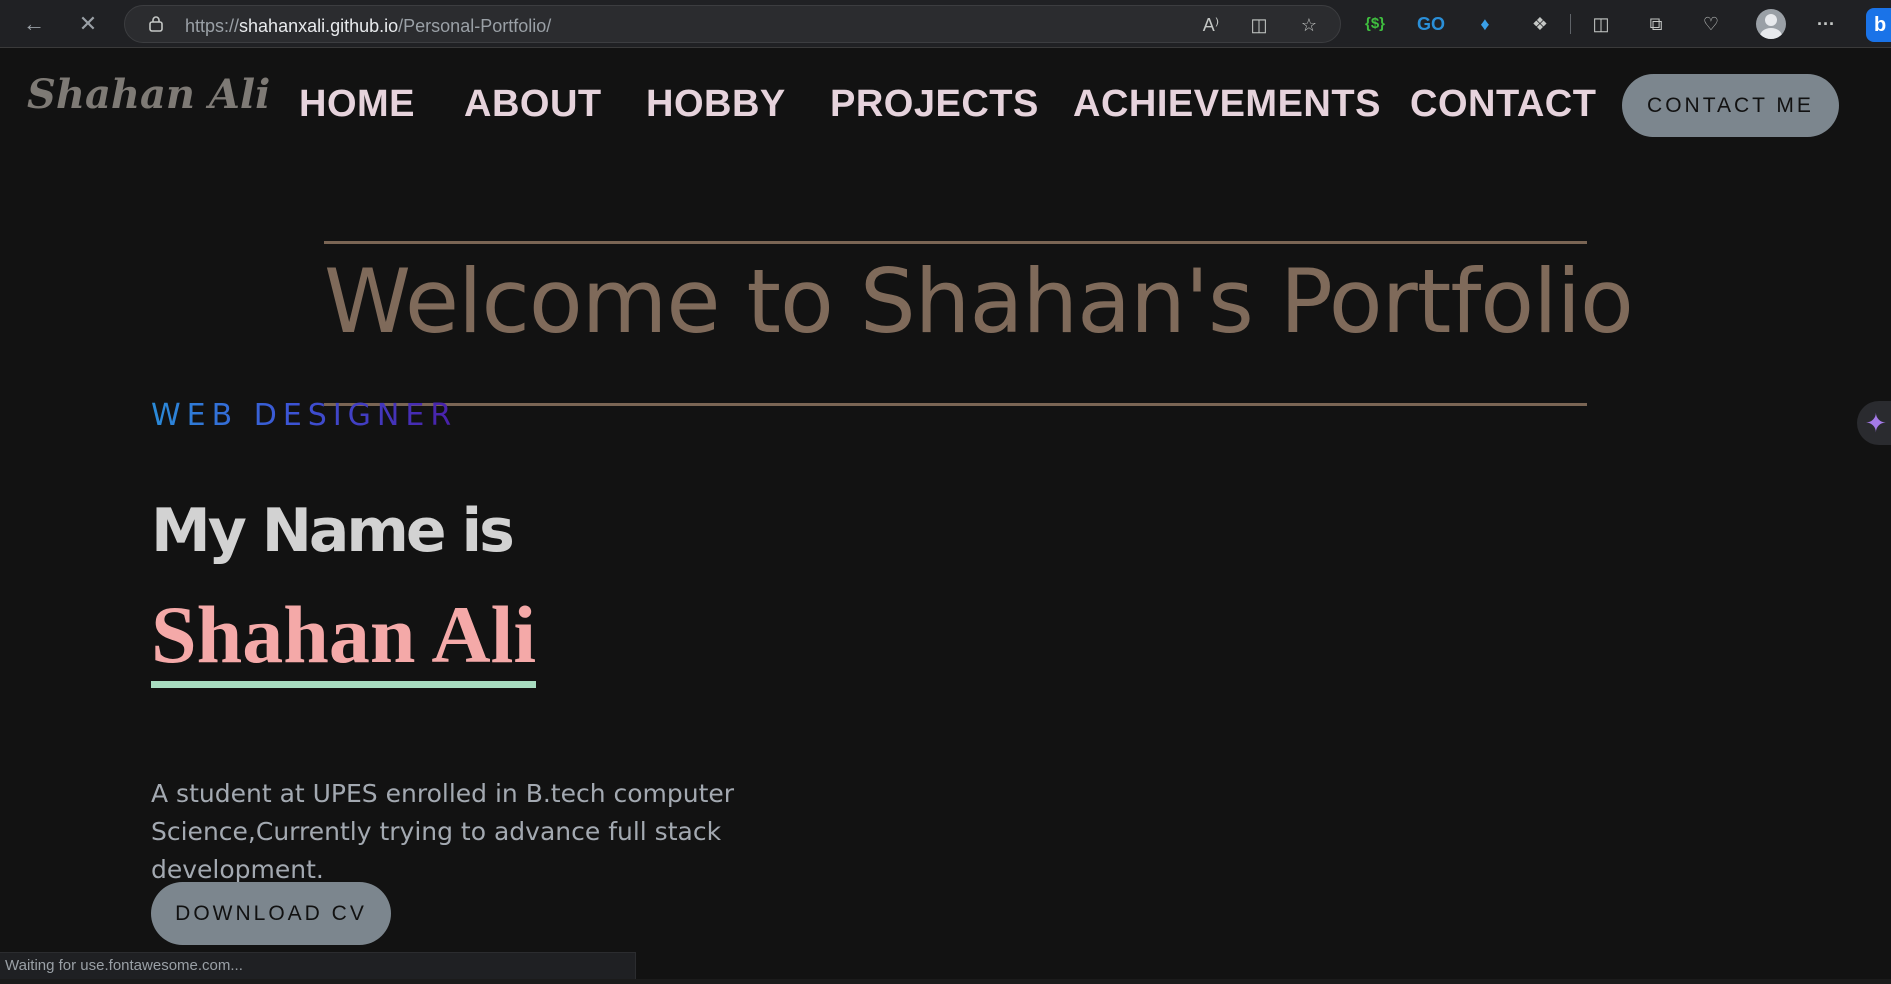 The image size is (1891, 984). Describe the element at coordinates (945, 981) in the screenshot. I see `bottom-strip` at that location.